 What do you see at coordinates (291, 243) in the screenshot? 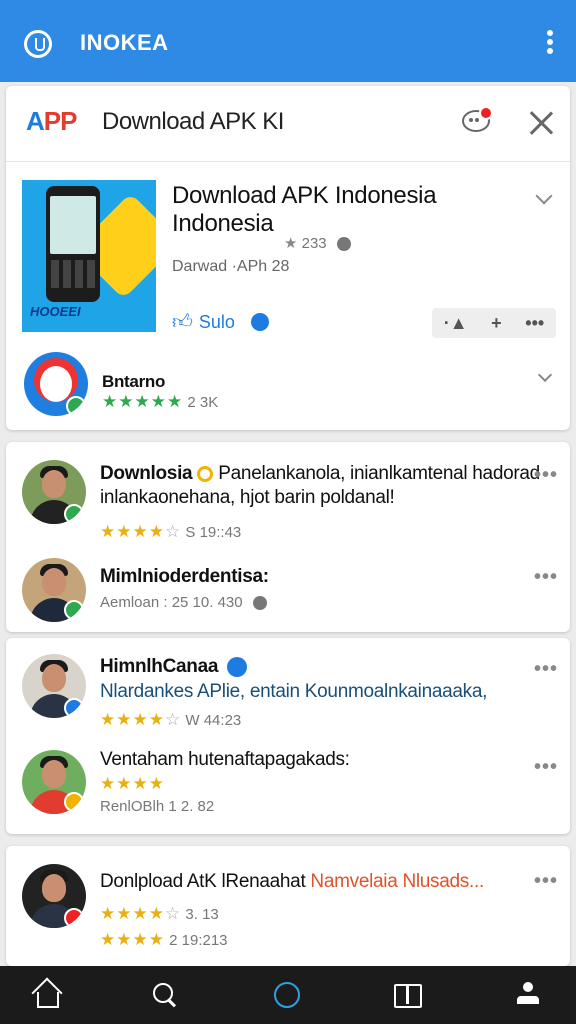
I see `star-icon: ★` at bounding box center [291, 243].